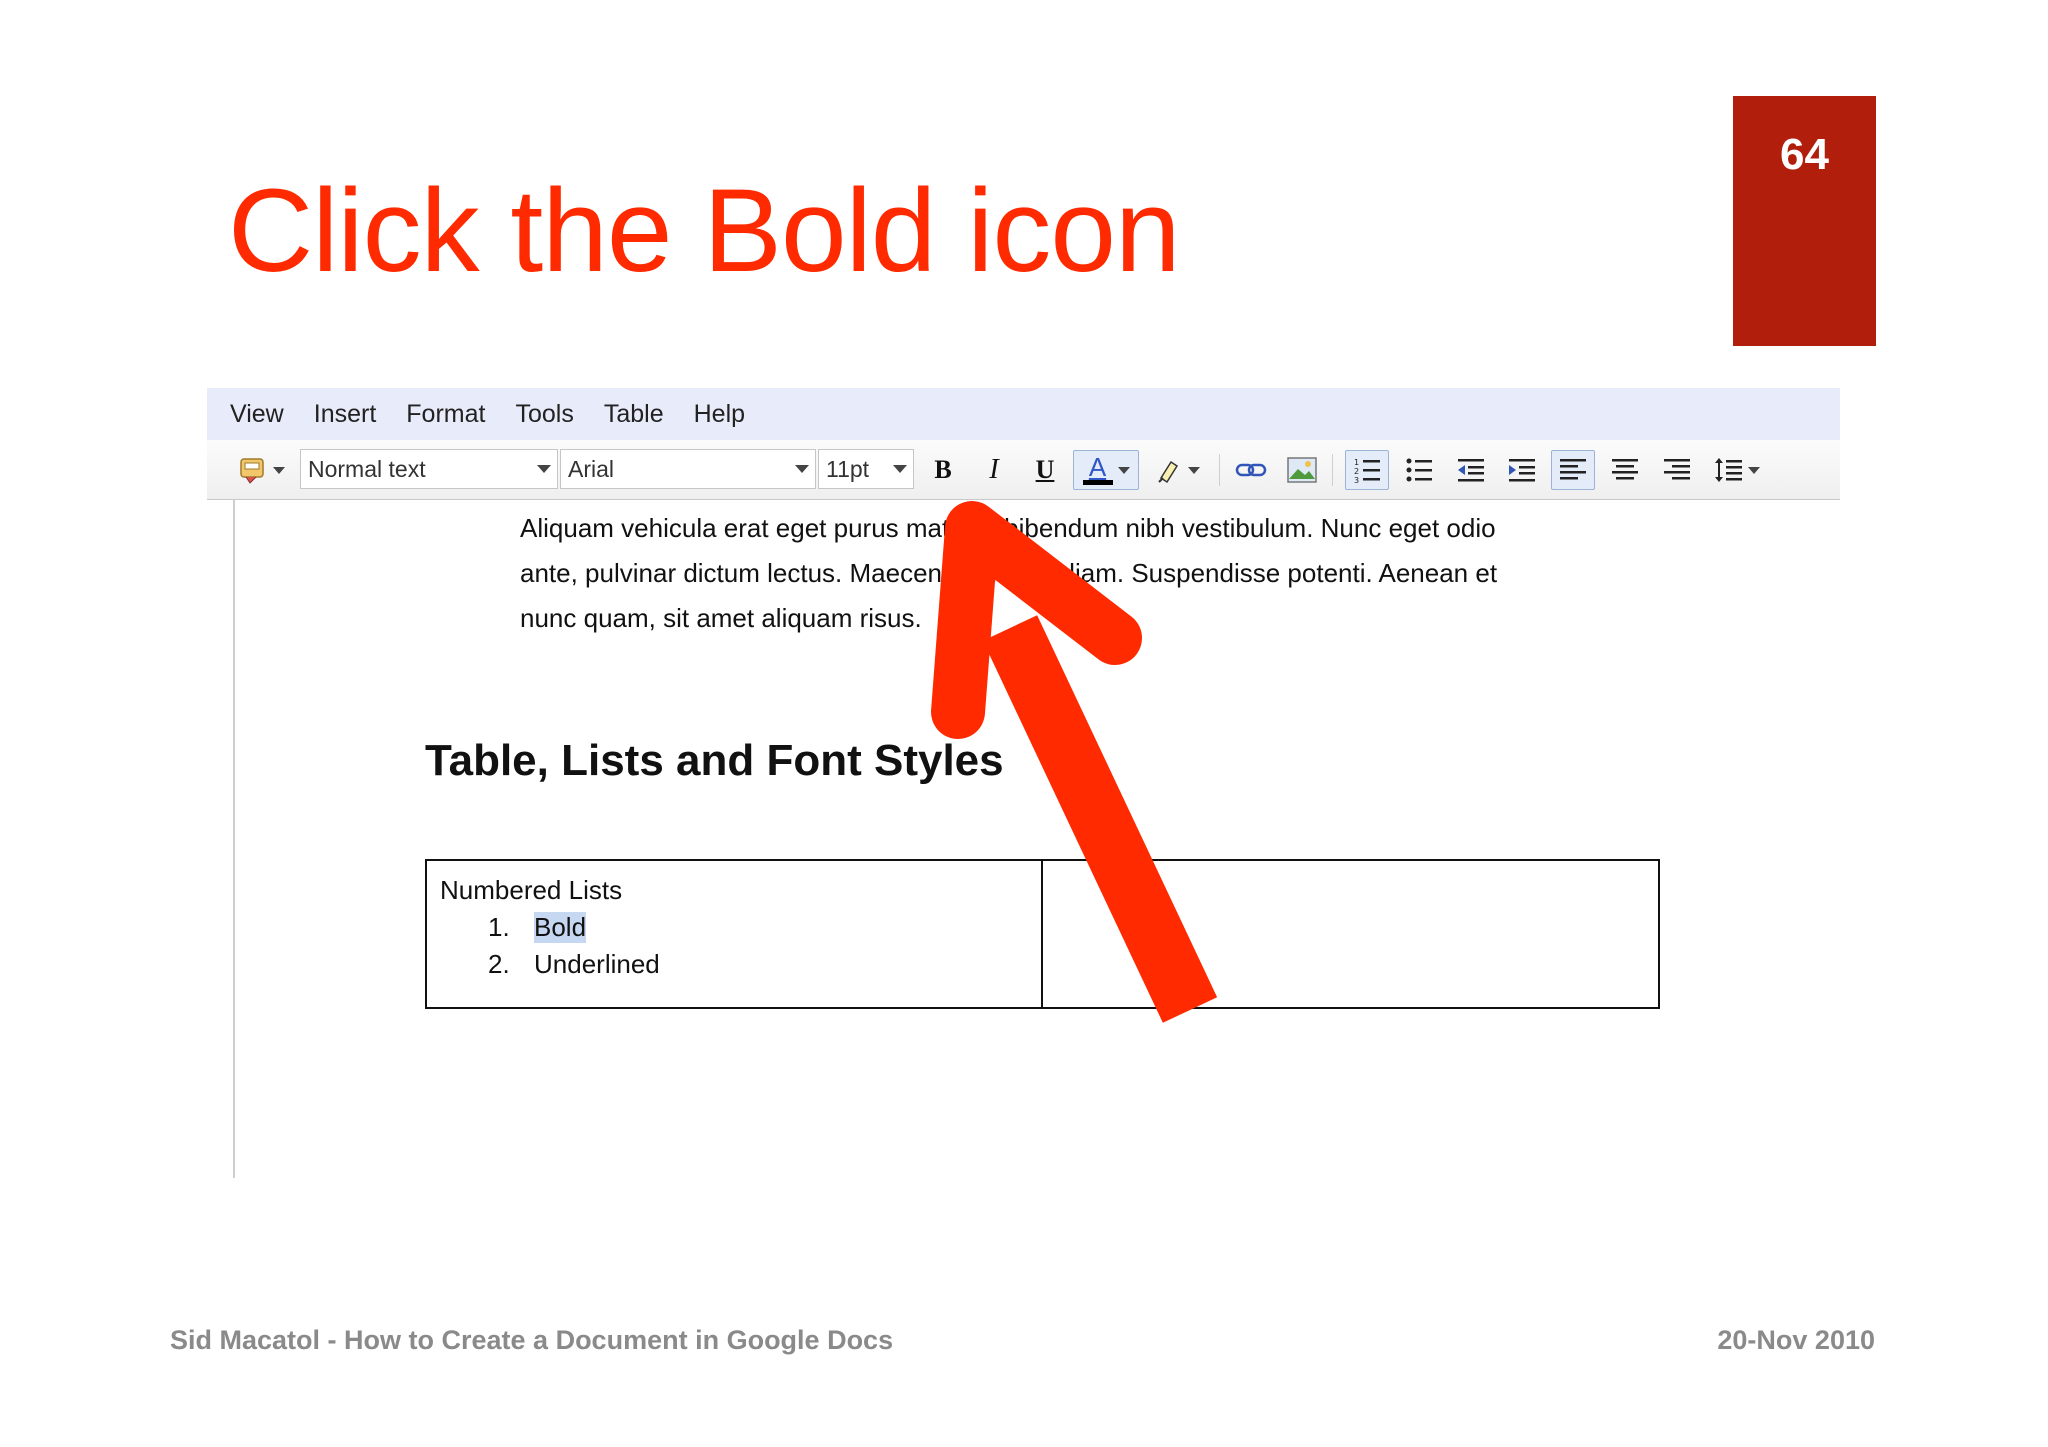  I want to click on menu-view: View, so click(257, 414).